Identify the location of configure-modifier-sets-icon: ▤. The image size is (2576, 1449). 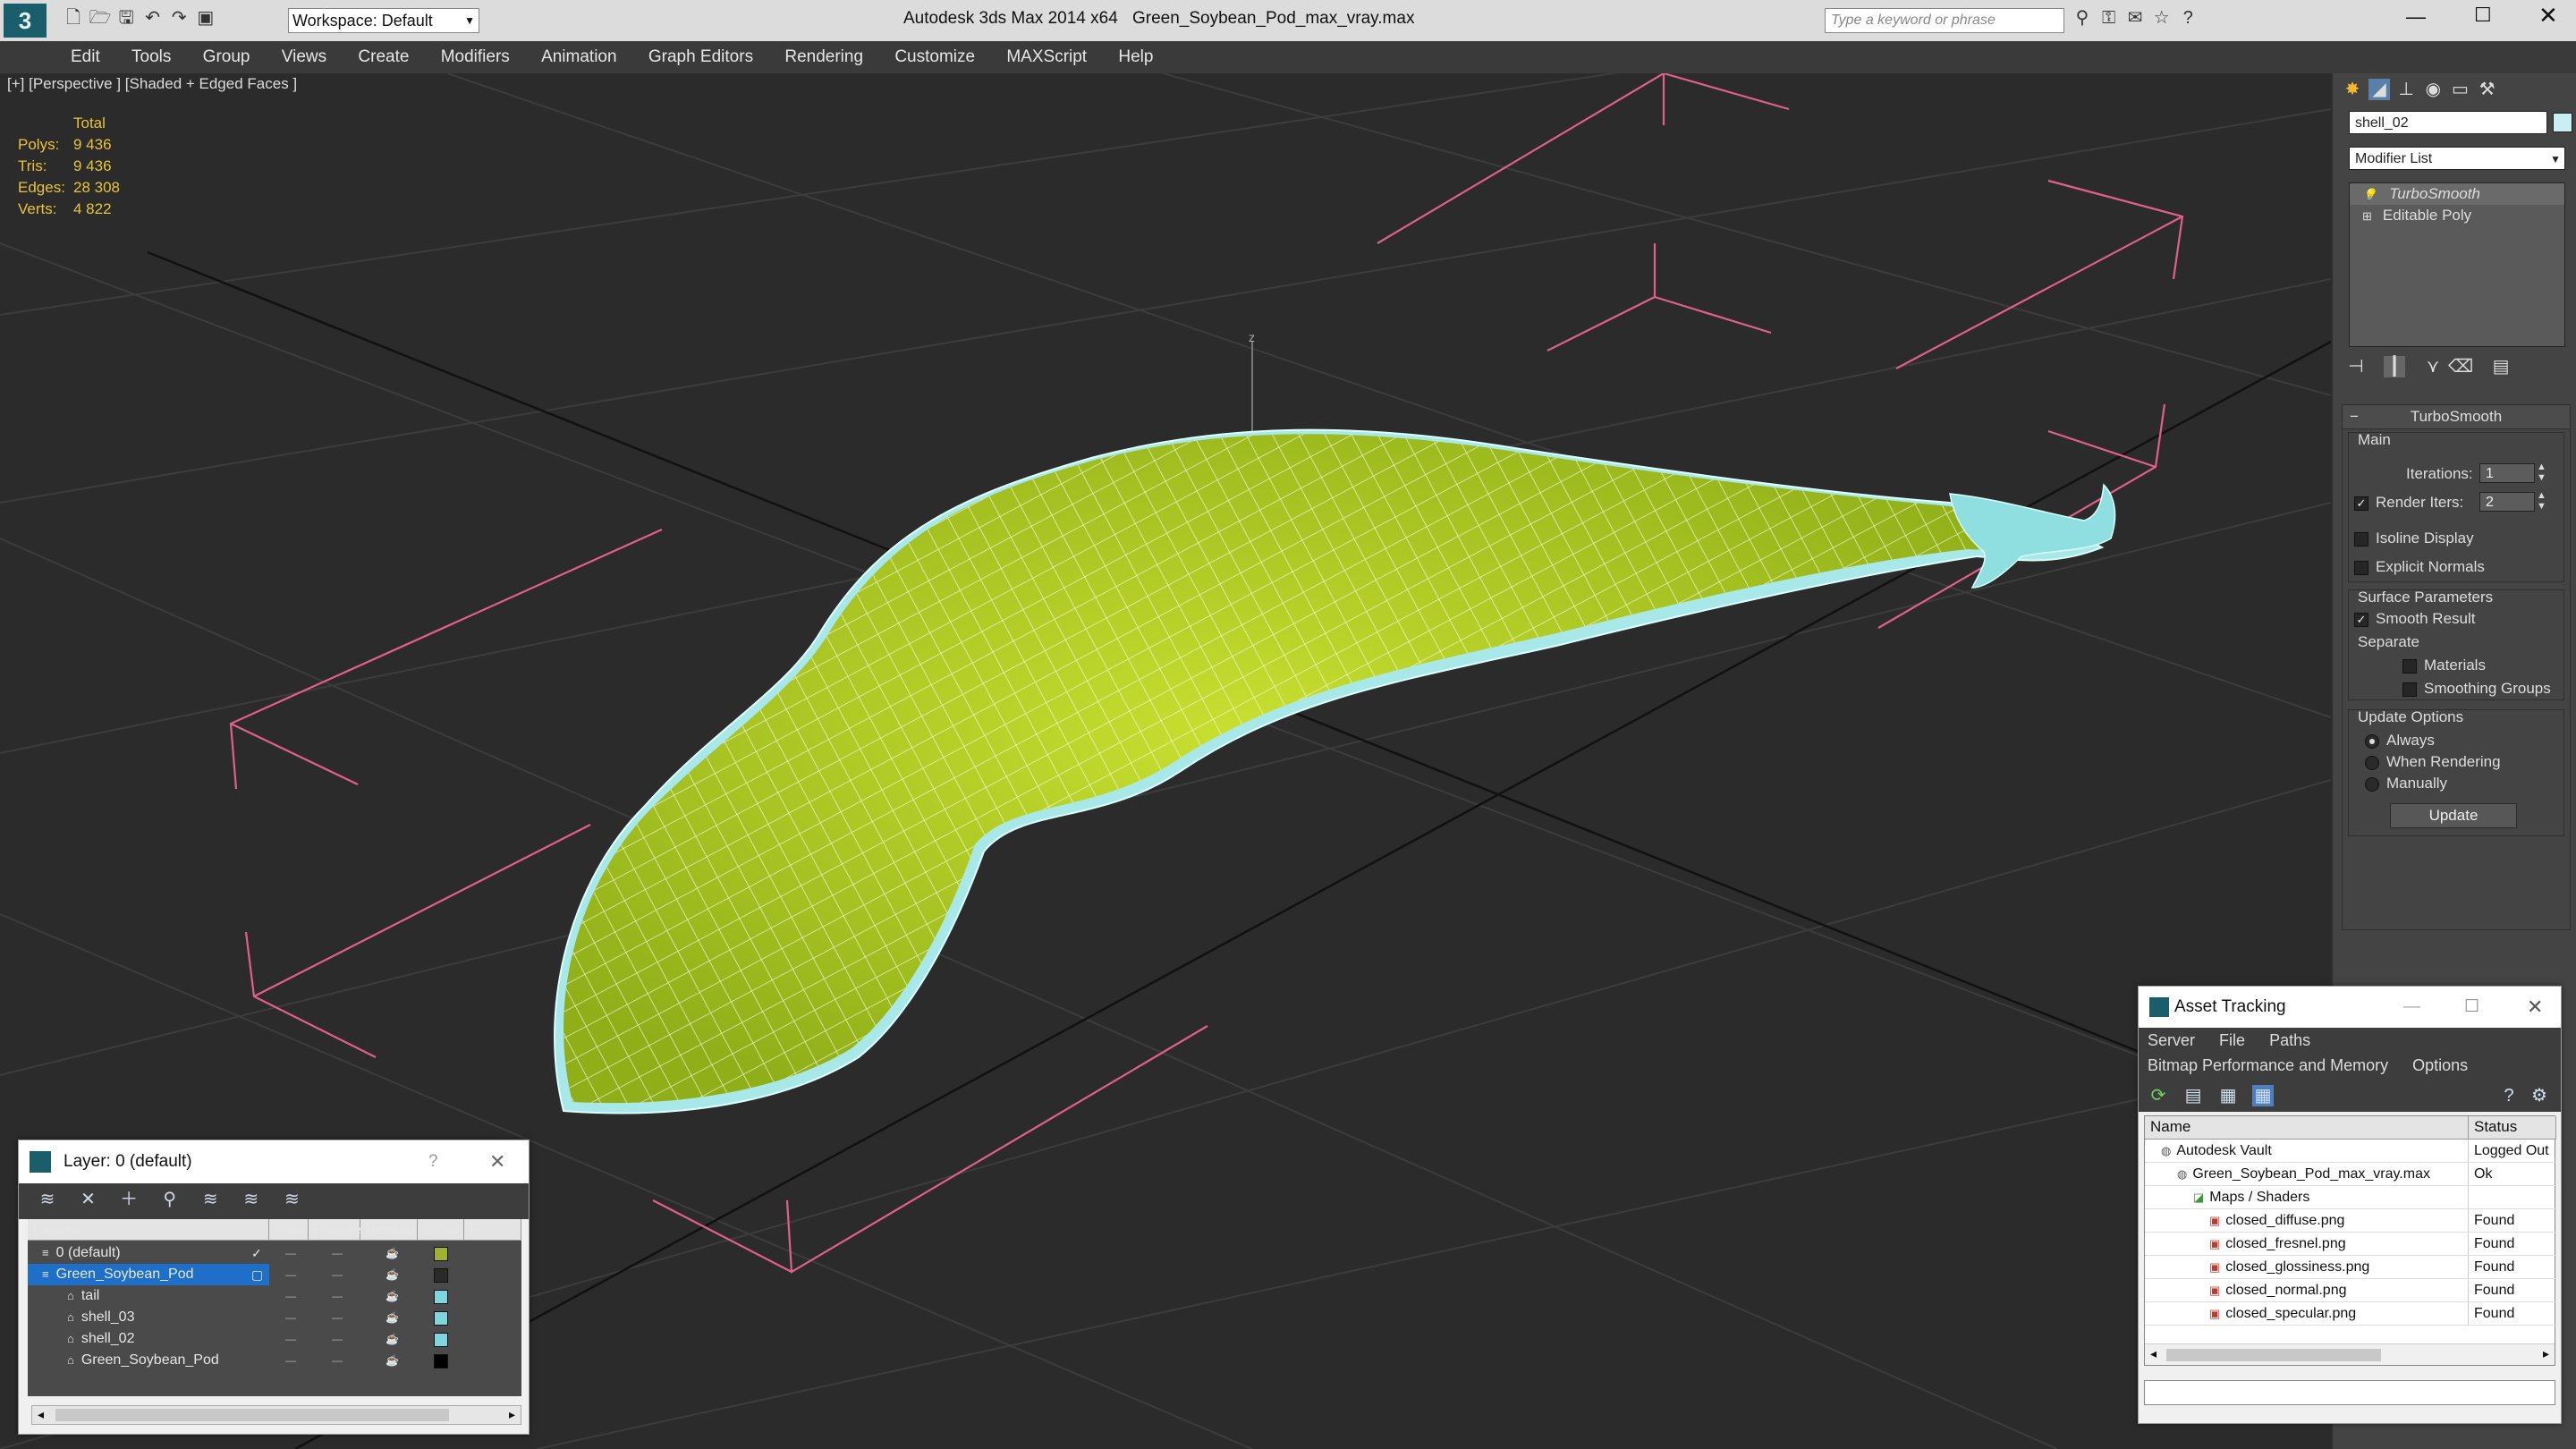
(2501, 366).